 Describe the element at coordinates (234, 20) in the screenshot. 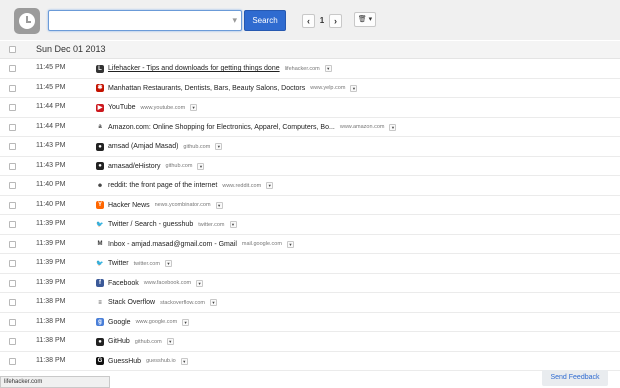

I see `chevron-down-icon: ▾` at that location.